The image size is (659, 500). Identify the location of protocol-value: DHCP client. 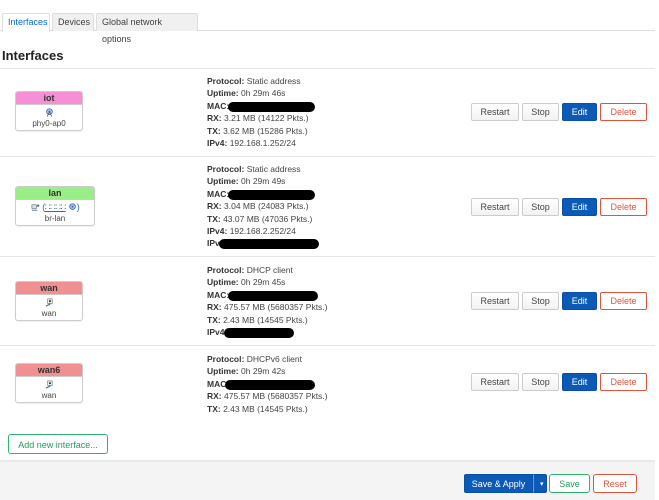
(269, 270).